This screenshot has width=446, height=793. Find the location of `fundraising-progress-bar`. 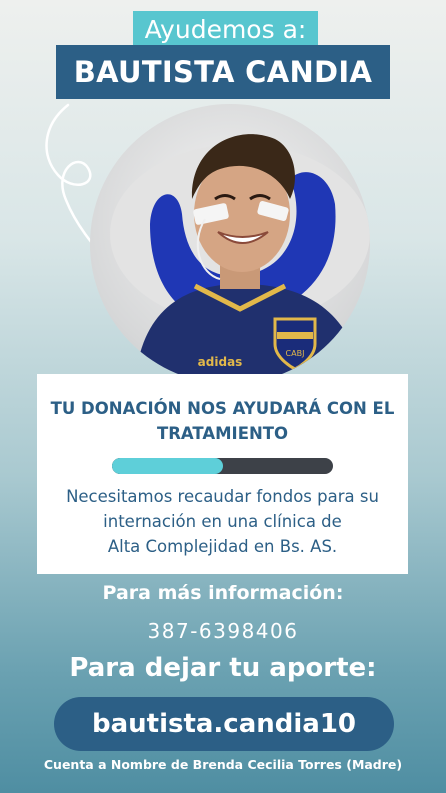

fundraising-progress-bar is located at coordinates (222, 466).